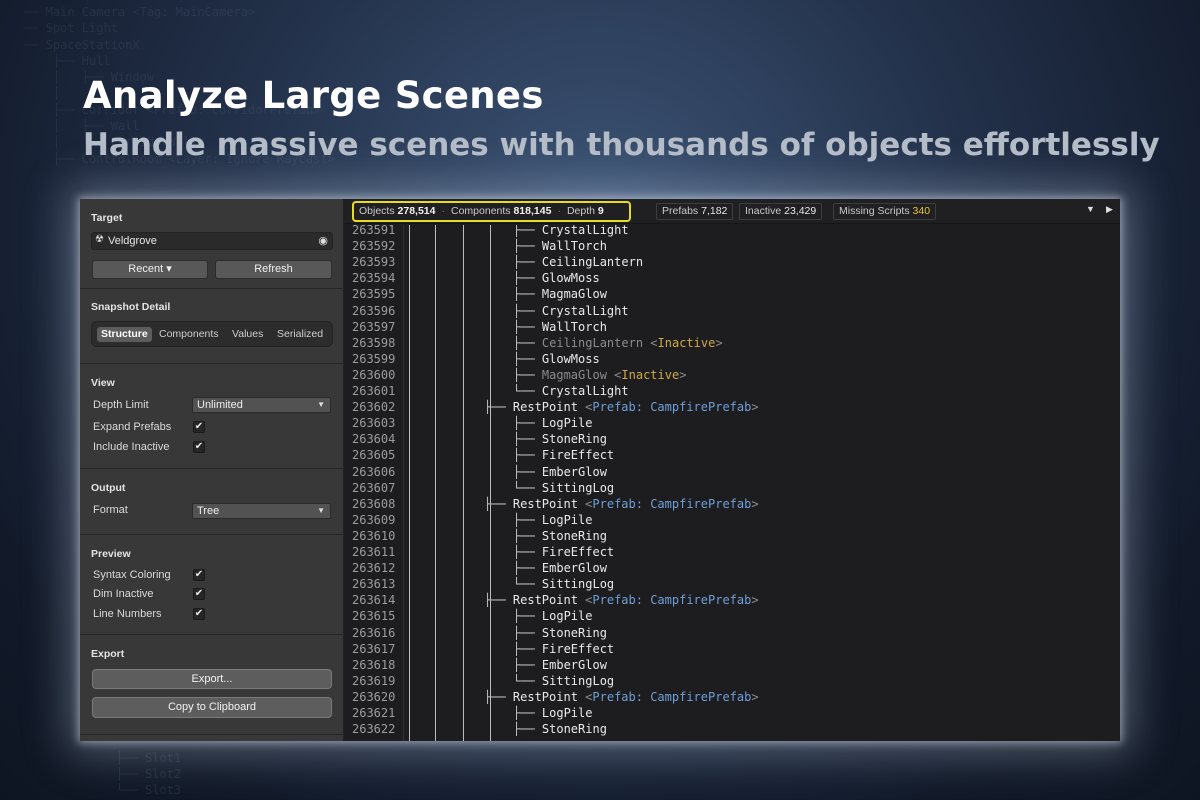 This screenshot has width=1200, height=800. I want to click on prefabs-stat: Prefabs 7,182, so click(695, 211).